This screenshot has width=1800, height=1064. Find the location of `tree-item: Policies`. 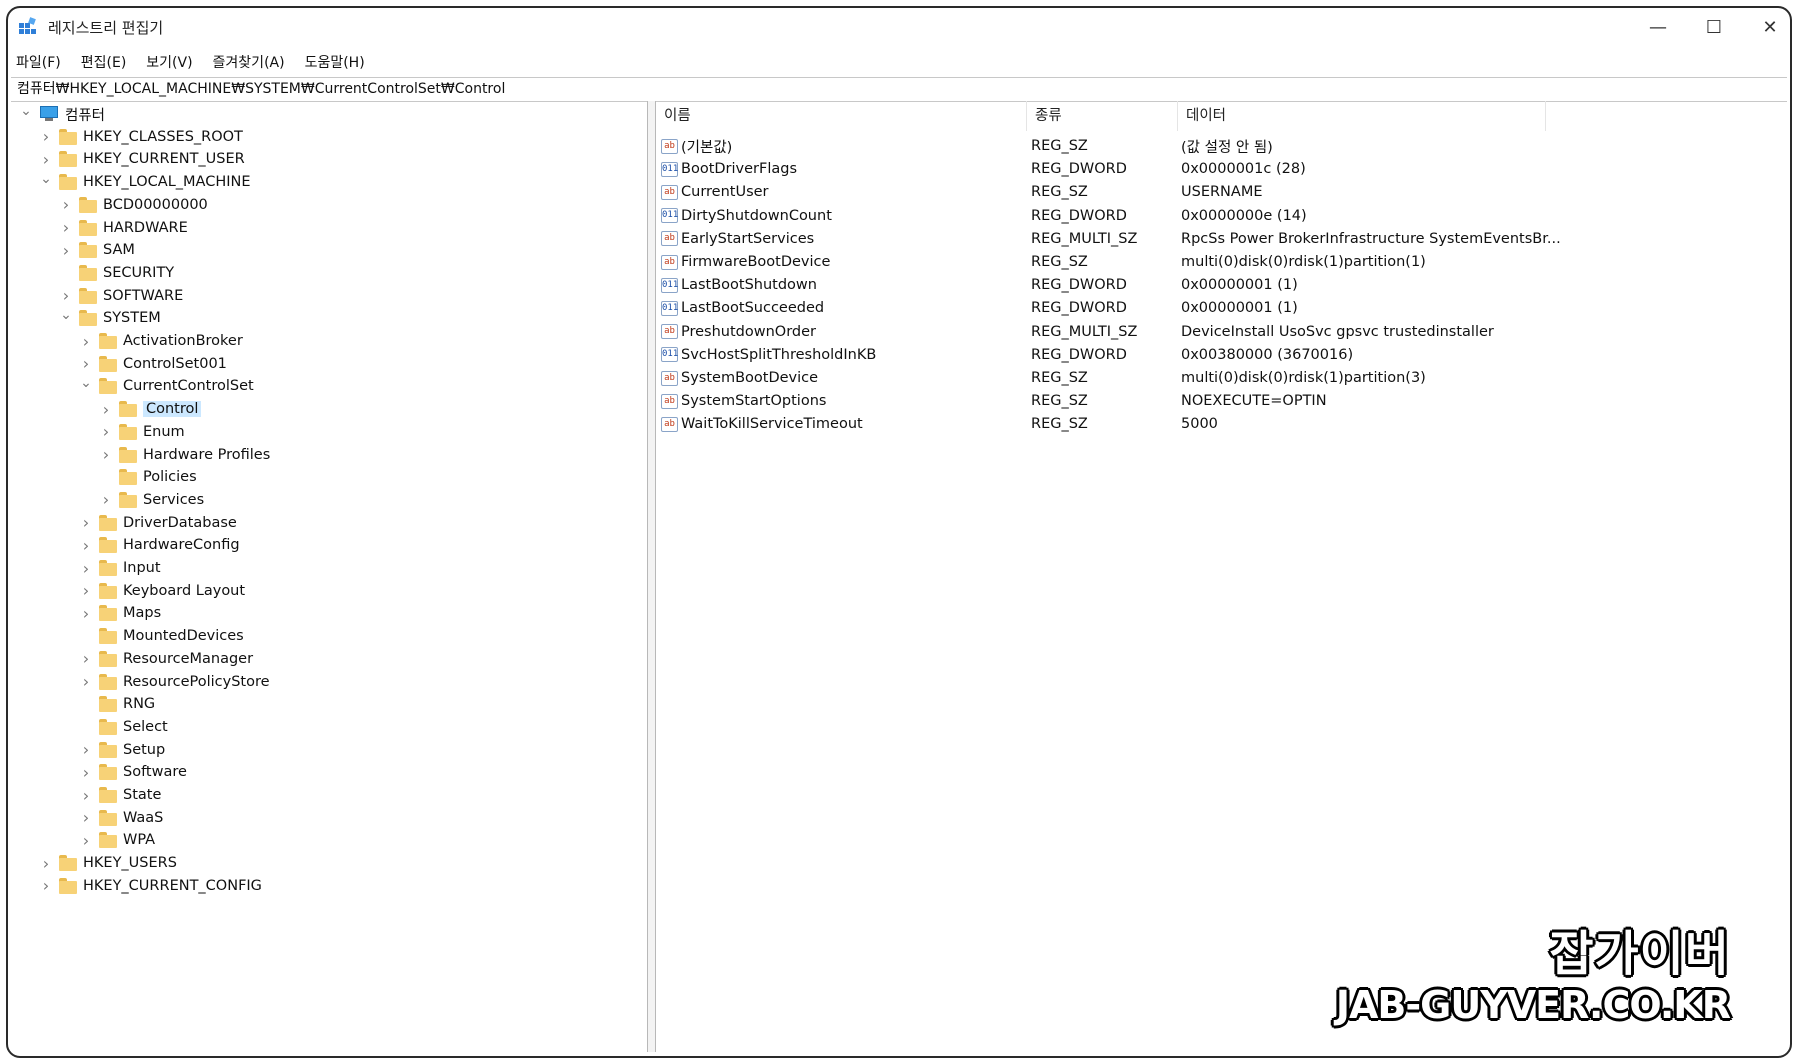

tree-item: Policies is located at coordinates (148, 477).